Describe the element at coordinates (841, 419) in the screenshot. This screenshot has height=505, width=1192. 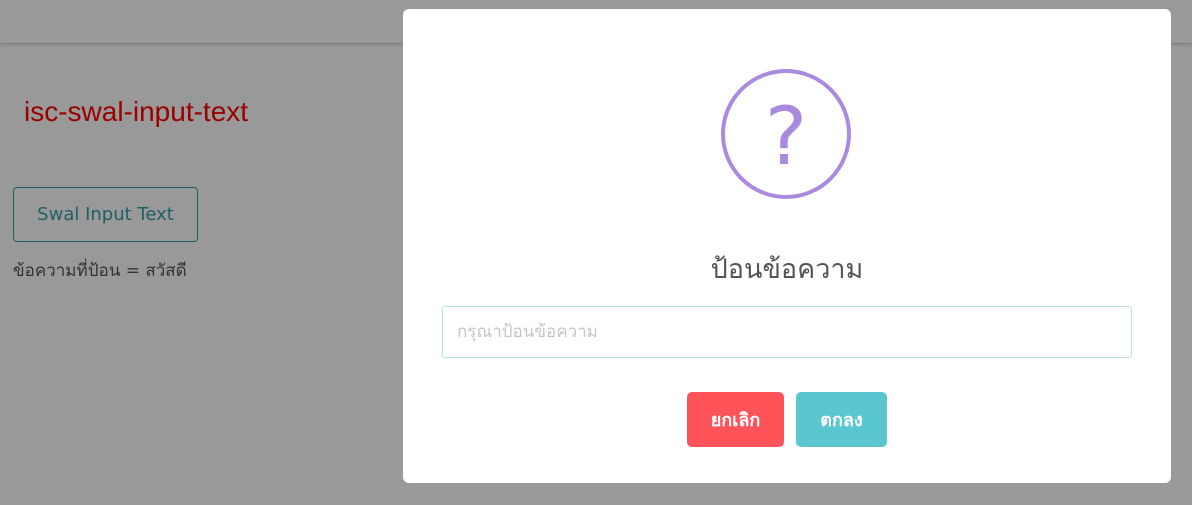
I see `confirm-button: ตกลง` at that location.